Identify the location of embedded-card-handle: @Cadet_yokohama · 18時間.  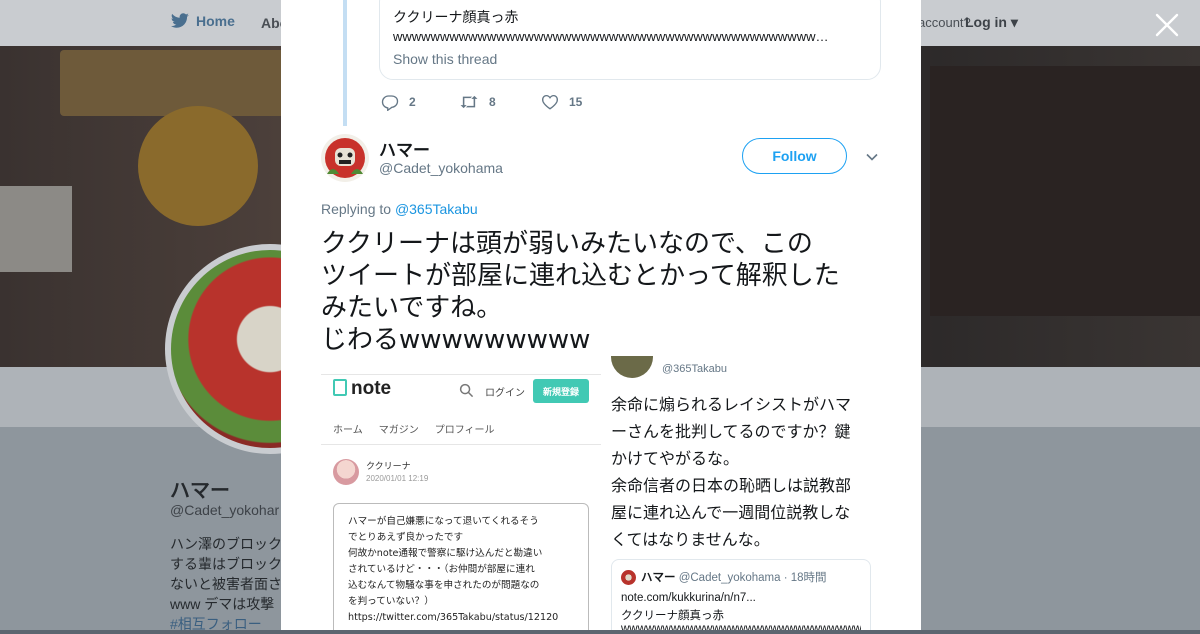
(752, 578).